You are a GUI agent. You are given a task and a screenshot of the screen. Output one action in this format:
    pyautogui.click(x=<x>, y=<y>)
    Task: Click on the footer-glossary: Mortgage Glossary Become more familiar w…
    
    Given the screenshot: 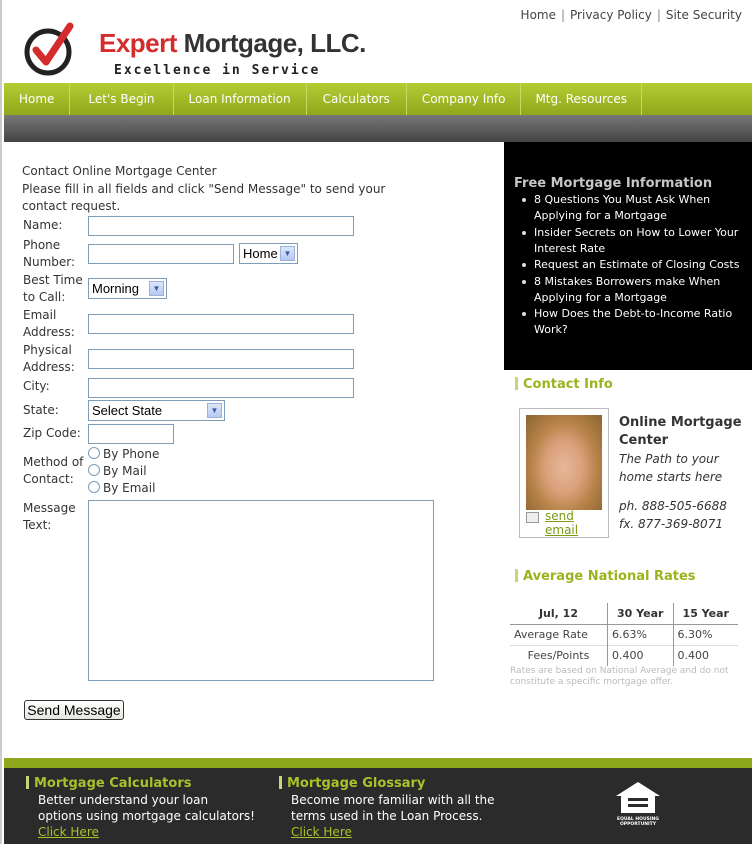 What is the action you would take?
    pyautogui.click(x=389, y=808)
    